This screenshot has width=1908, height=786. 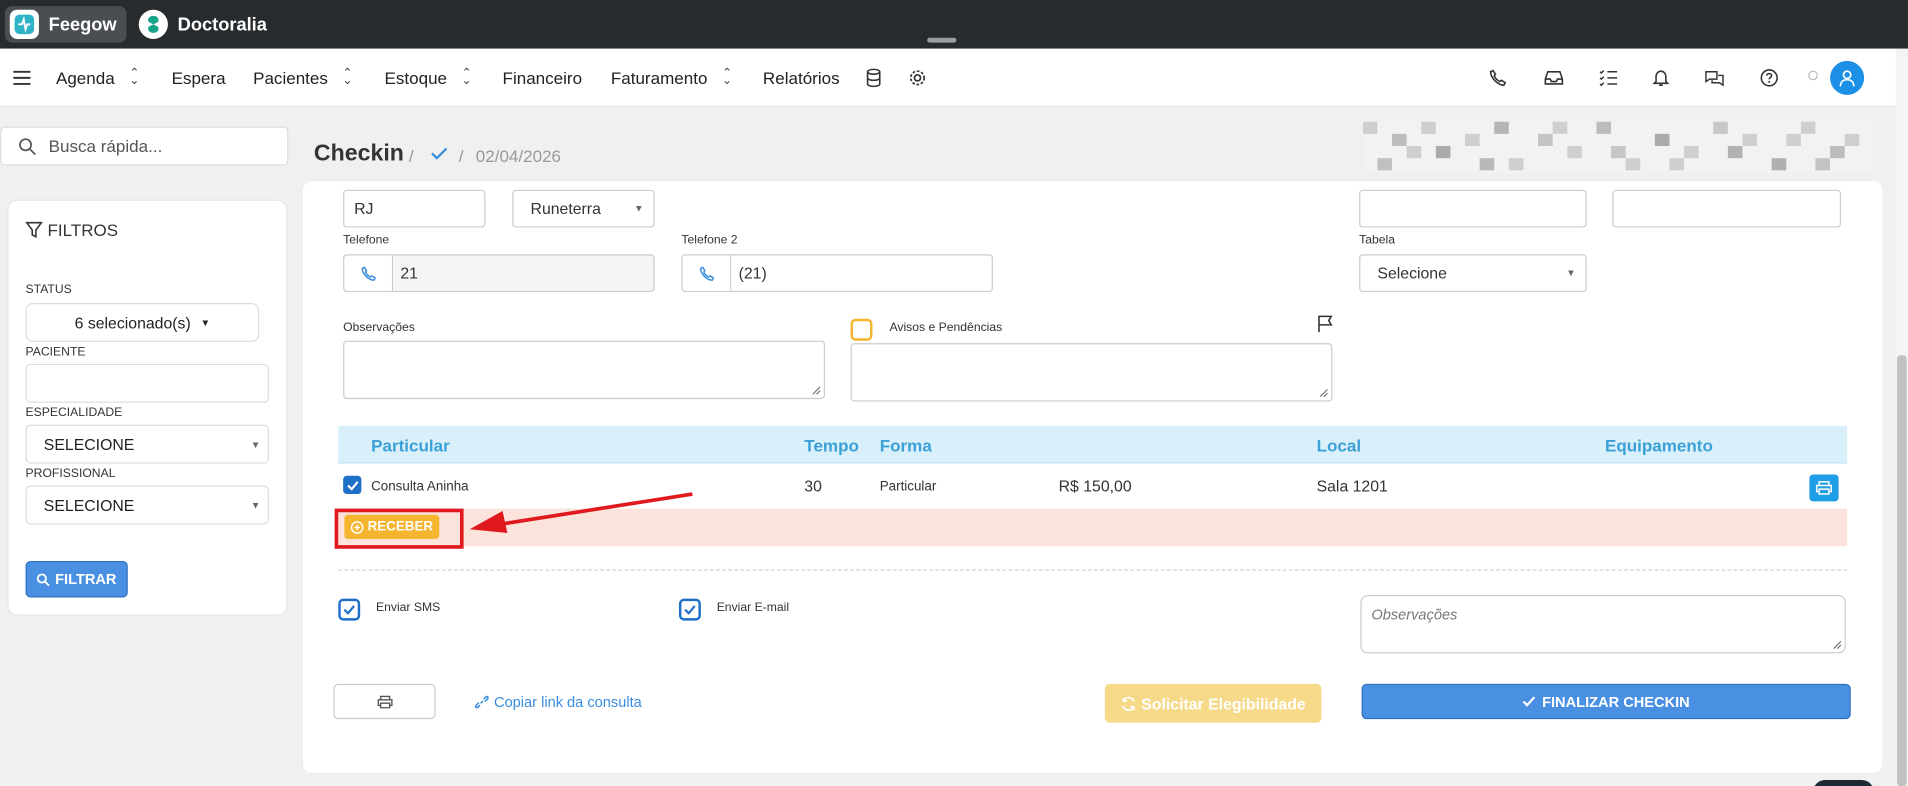 I want to click on link-icon, so click(x=481, y=702).